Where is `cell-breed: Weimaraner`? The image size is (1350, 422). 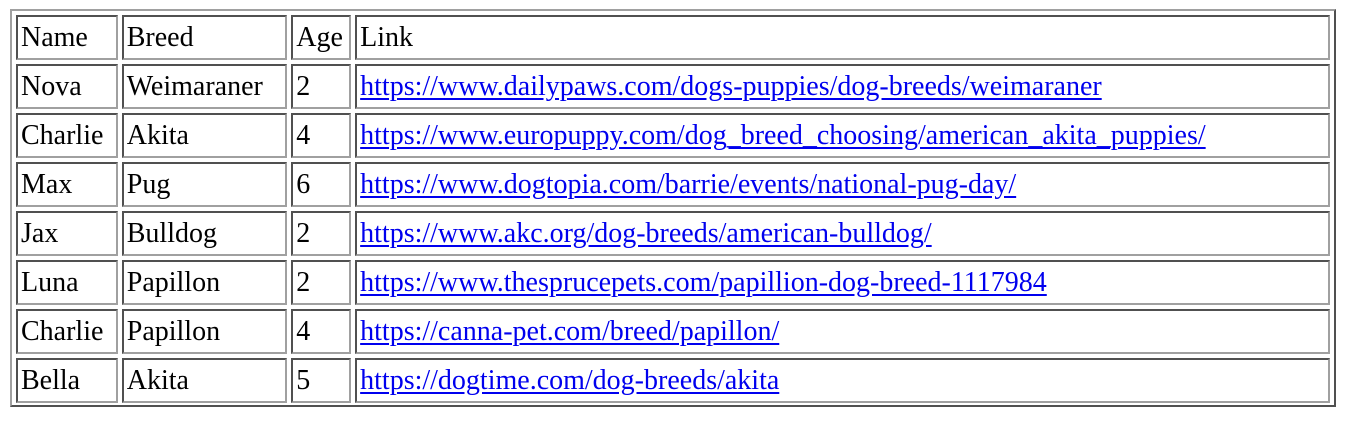 cell-breed: Weimaraner is located at coordinates (204, 86).